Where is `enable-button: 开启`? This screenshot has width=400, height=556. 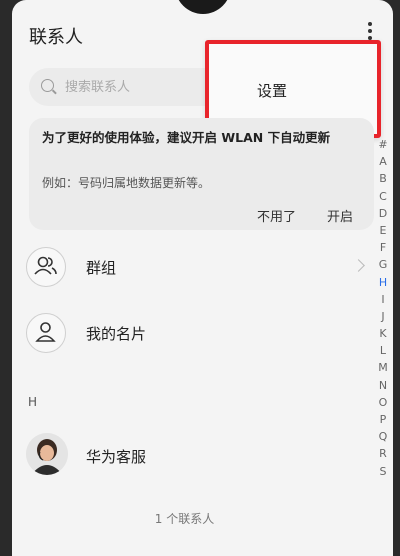
enable-button: 开启 is located at coordinates (340, 215).